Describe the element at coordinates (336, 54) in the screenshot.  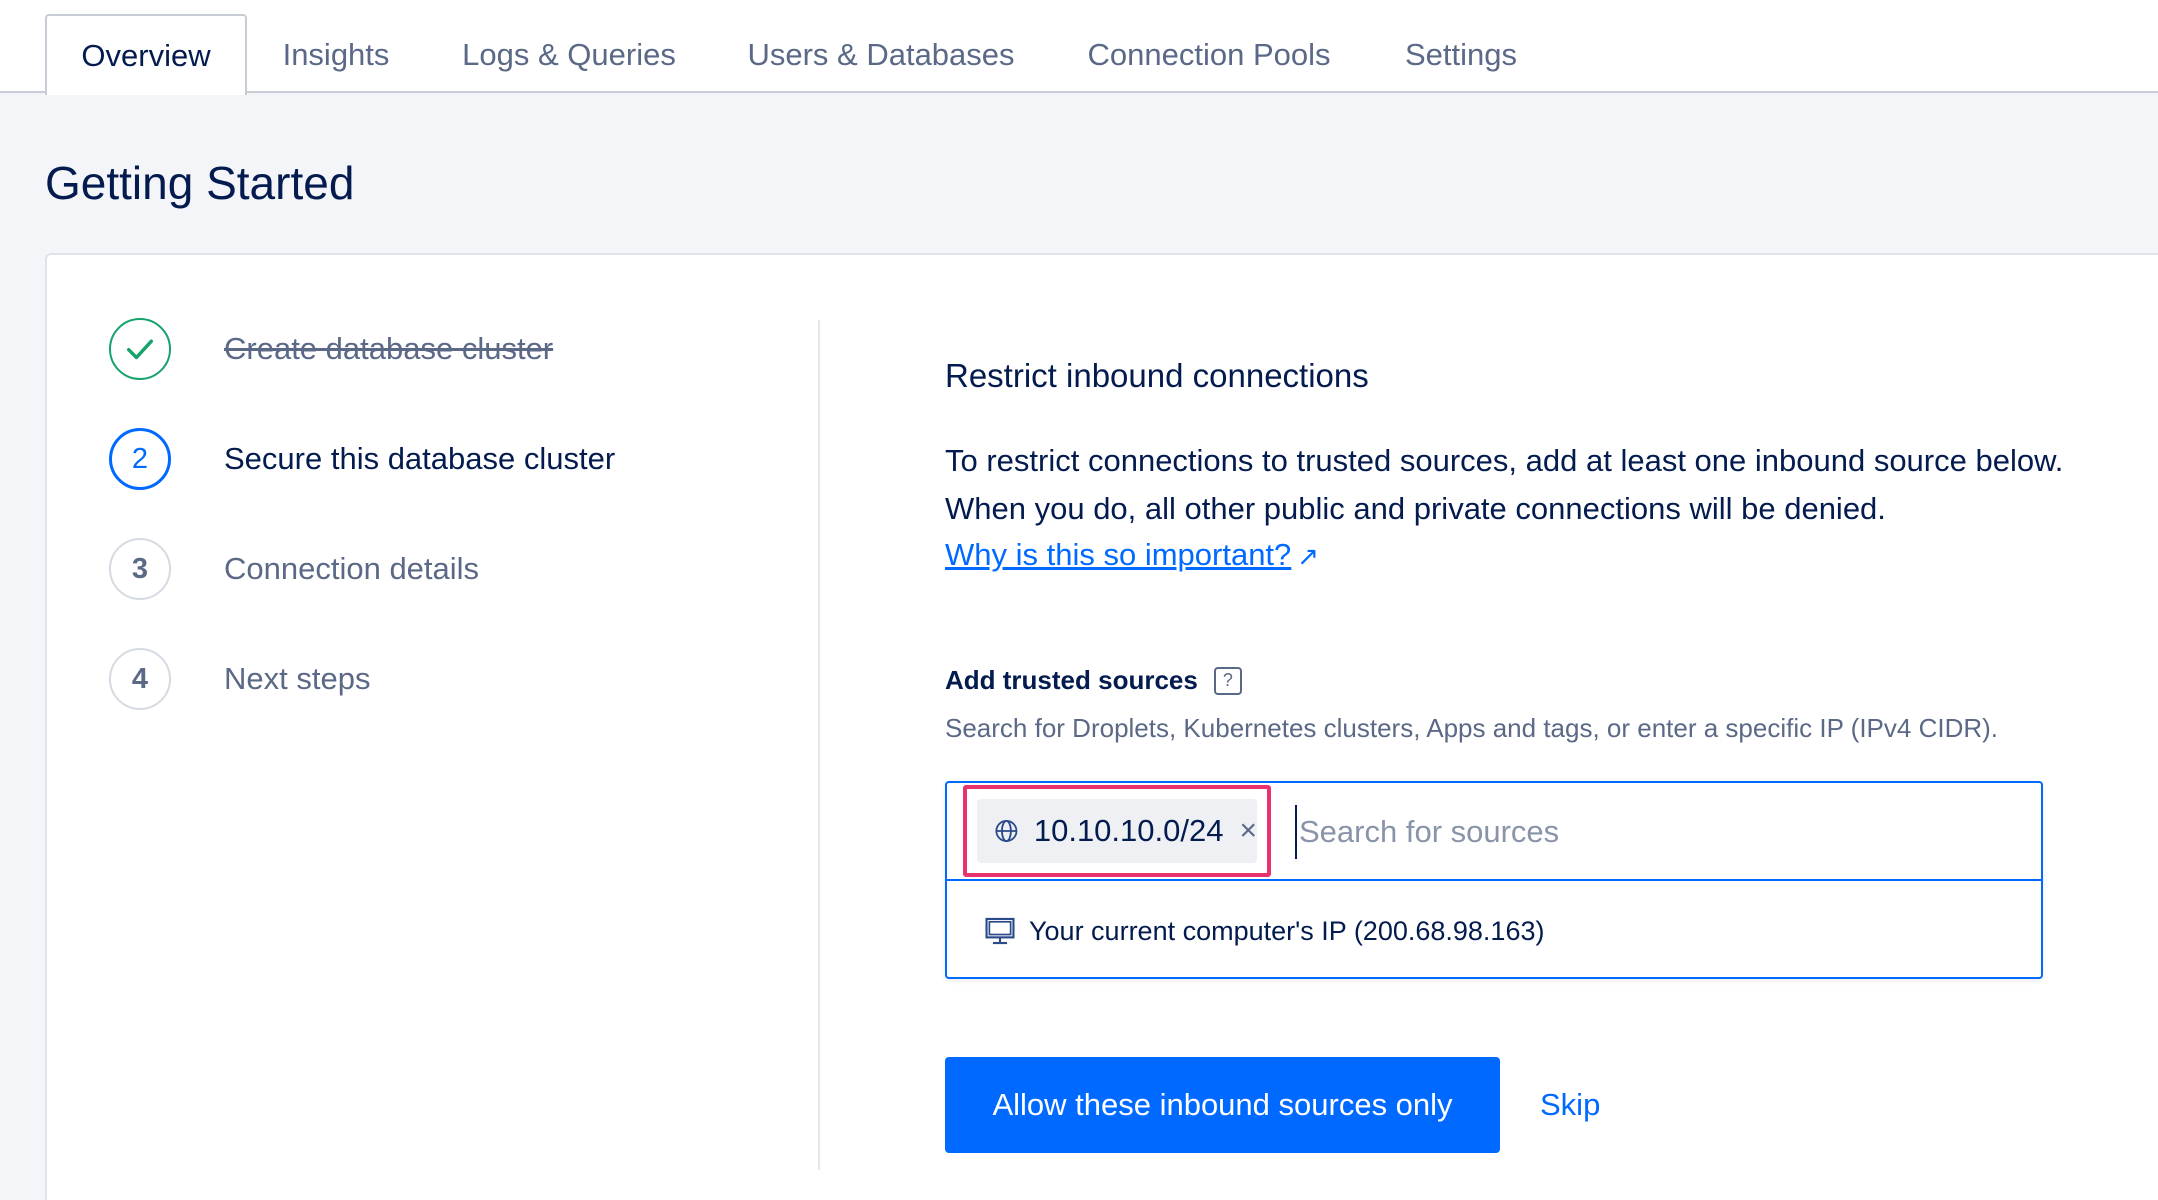
I see `tab-insights: Insights` at that location.